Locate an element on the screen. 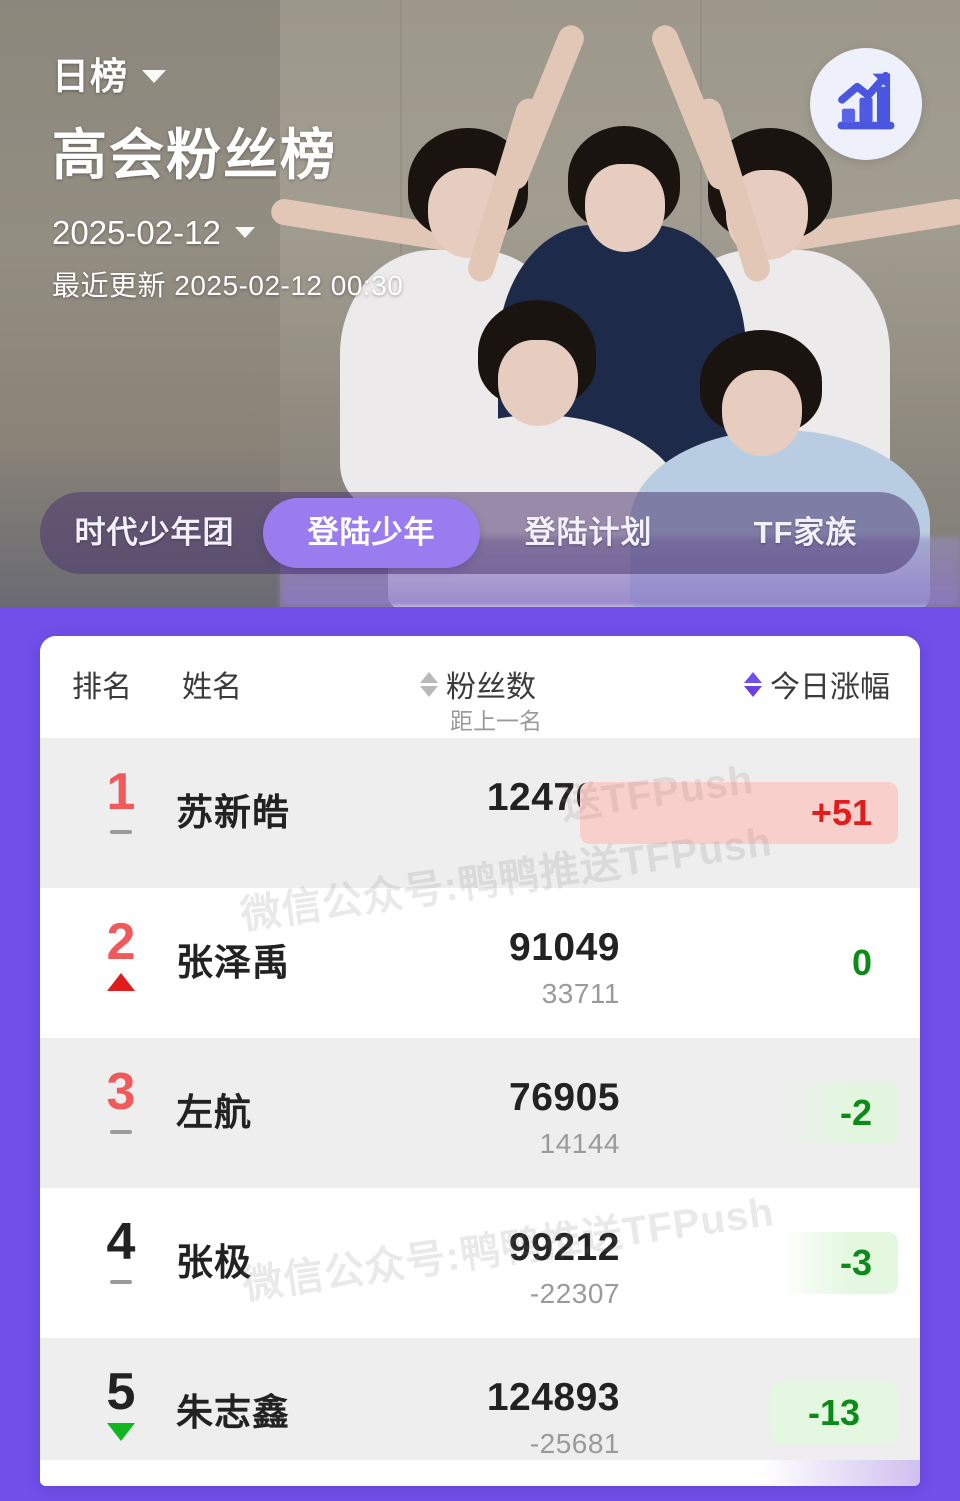 The image size is (960, 1501). column-header-change: 今日涨幅 is located at coordinates (817, 684).